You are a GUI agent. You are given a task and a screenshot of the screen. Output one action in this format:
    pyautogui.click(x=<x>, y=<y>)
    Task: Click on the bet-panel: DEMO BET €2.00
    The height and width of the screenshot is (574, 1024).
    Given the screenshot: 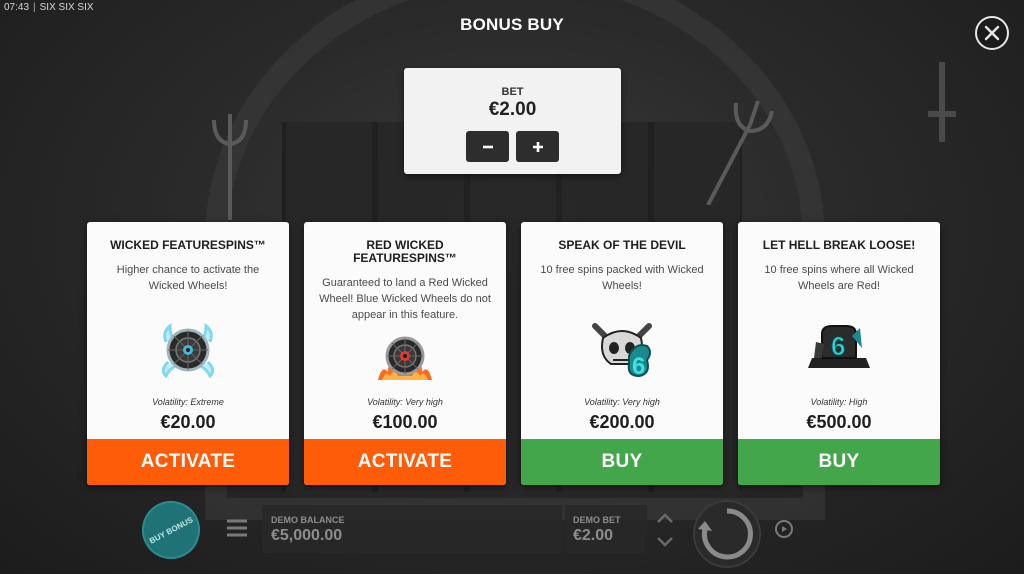 What is the action you would take?
    pyautogui.click(x=606, y=529)
    